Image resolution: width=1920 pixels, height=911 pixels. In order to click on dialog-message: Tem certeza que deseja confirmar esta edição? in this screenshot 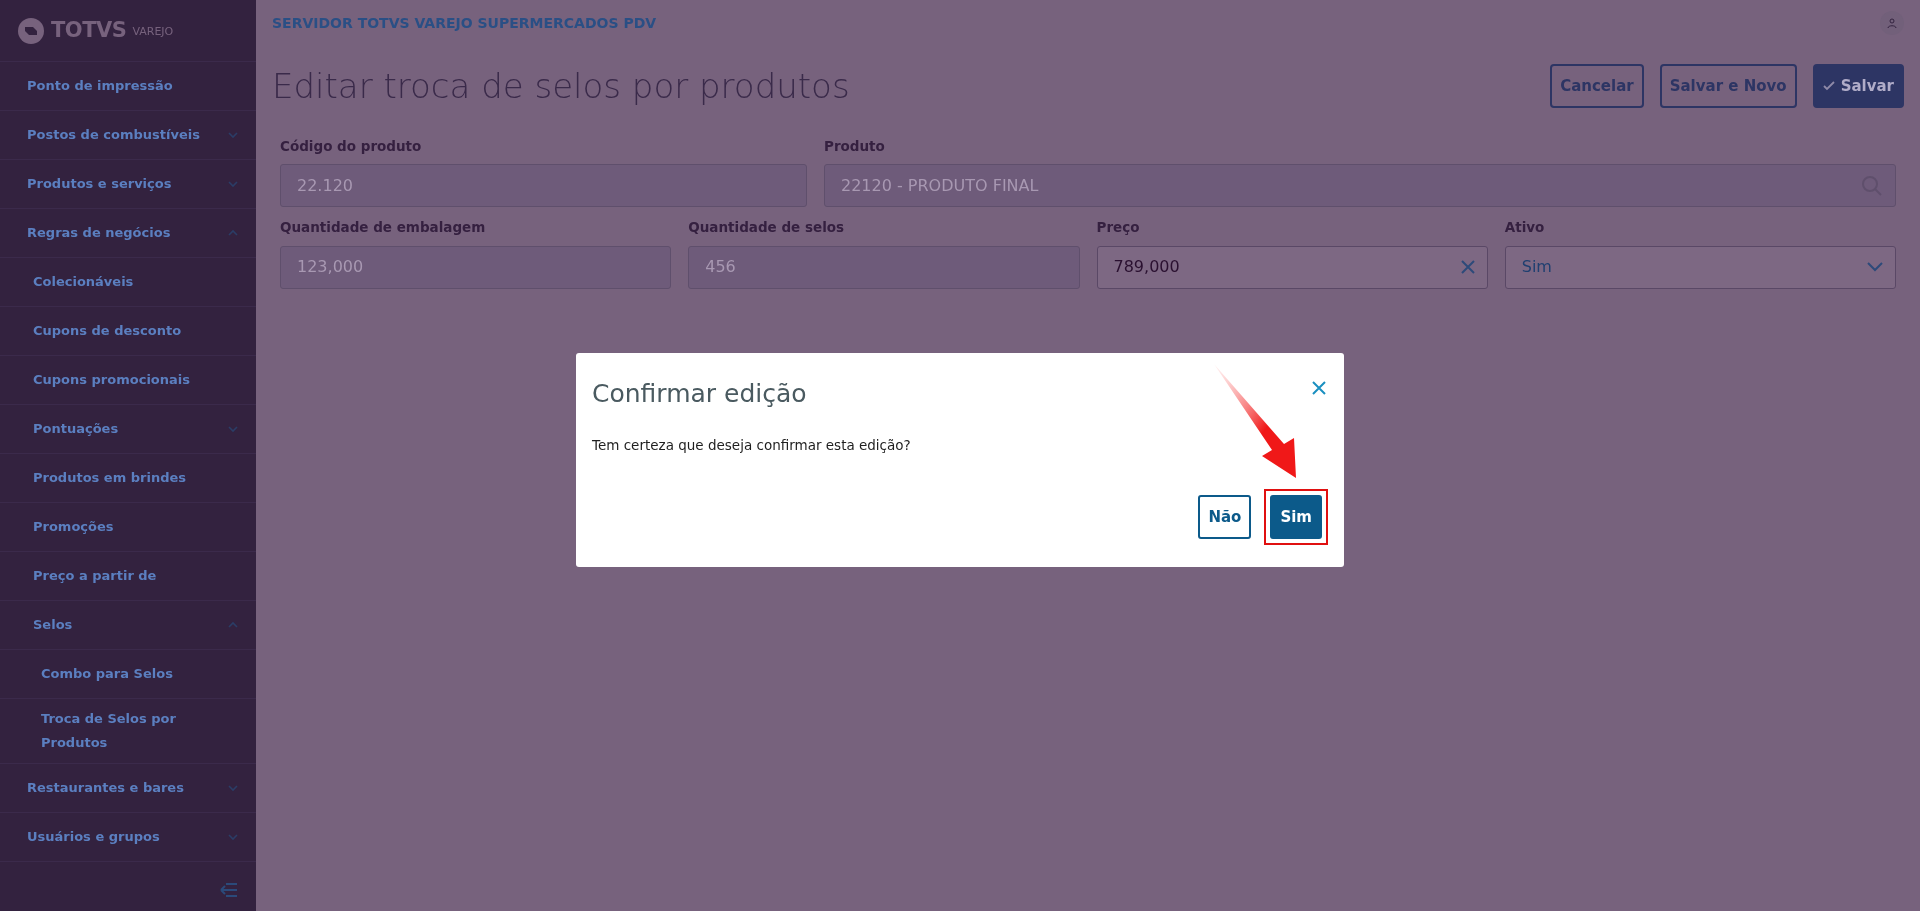, I will do `click(751, 445)`.